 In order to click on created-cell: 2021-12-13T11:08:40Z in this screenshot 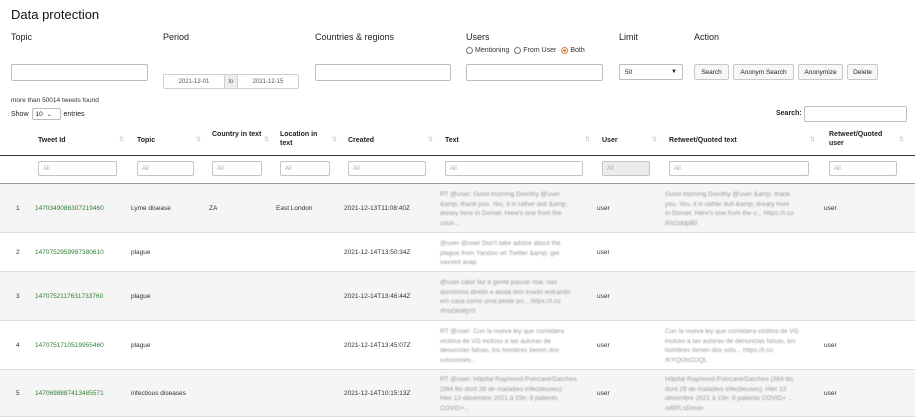, I will do `click(377, 208)`.